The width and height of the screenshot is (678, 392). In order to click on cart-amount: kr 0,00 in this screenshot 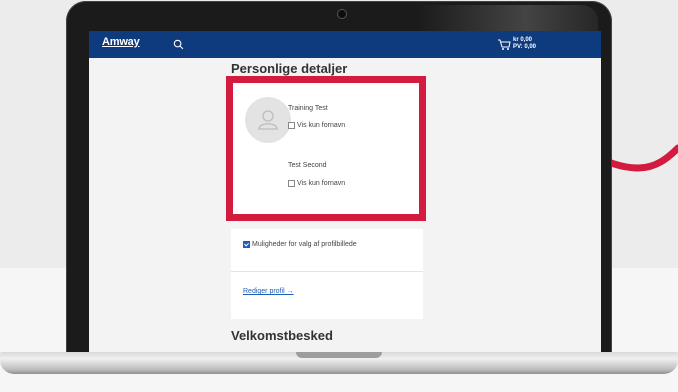, I will do `click(523, 40)`.